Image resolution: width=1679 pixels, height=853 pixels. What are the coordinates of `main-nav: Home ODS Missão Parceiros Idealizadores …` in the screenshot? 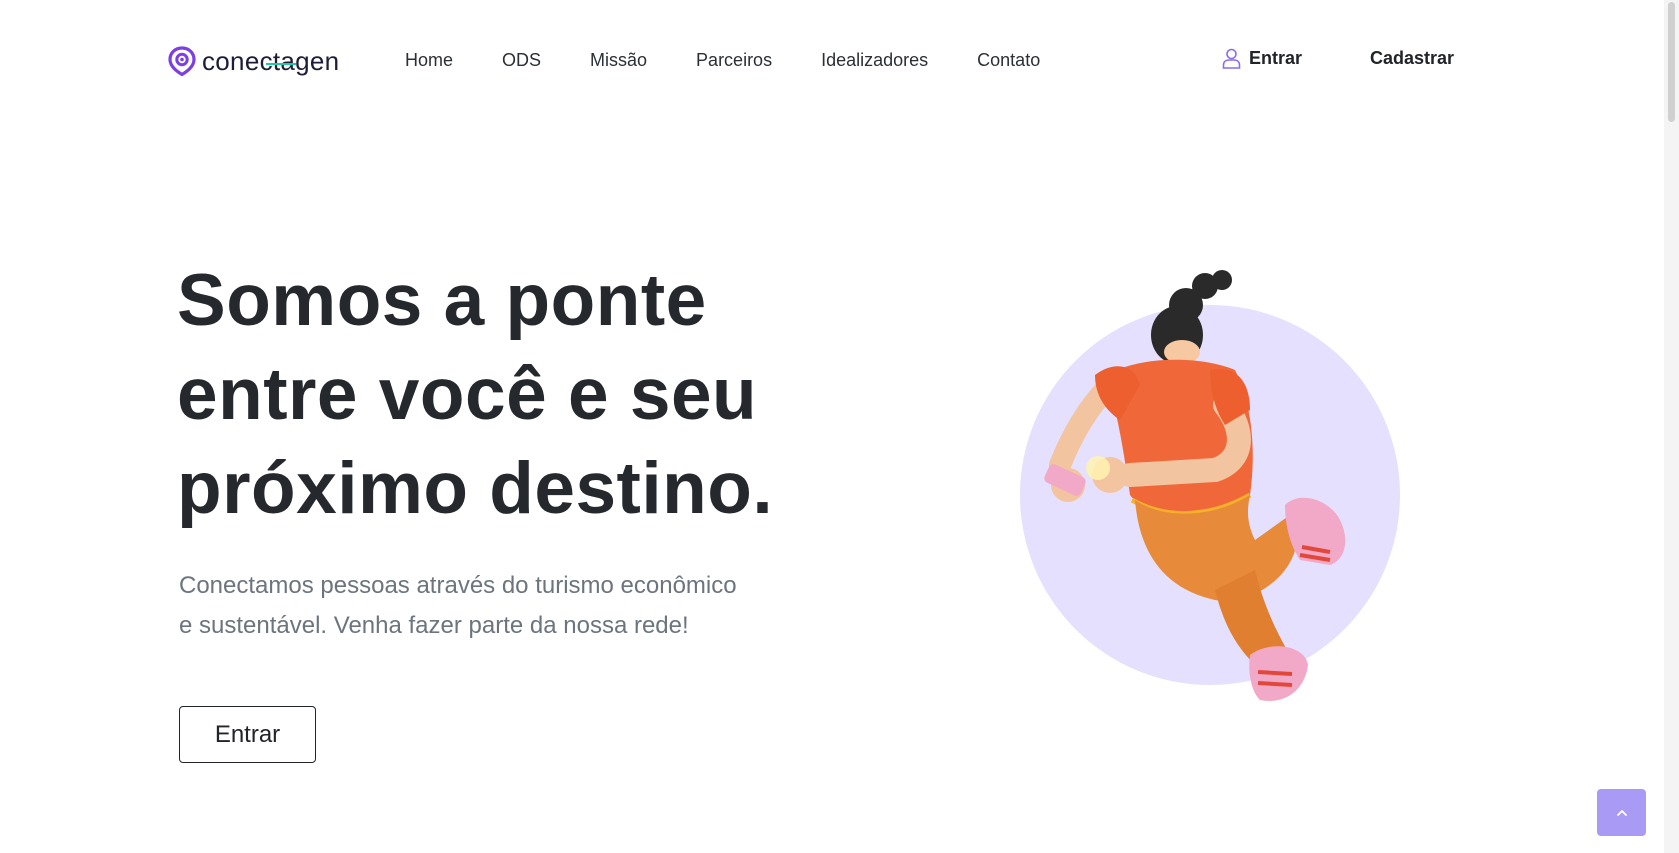 It's located at (747, 60).